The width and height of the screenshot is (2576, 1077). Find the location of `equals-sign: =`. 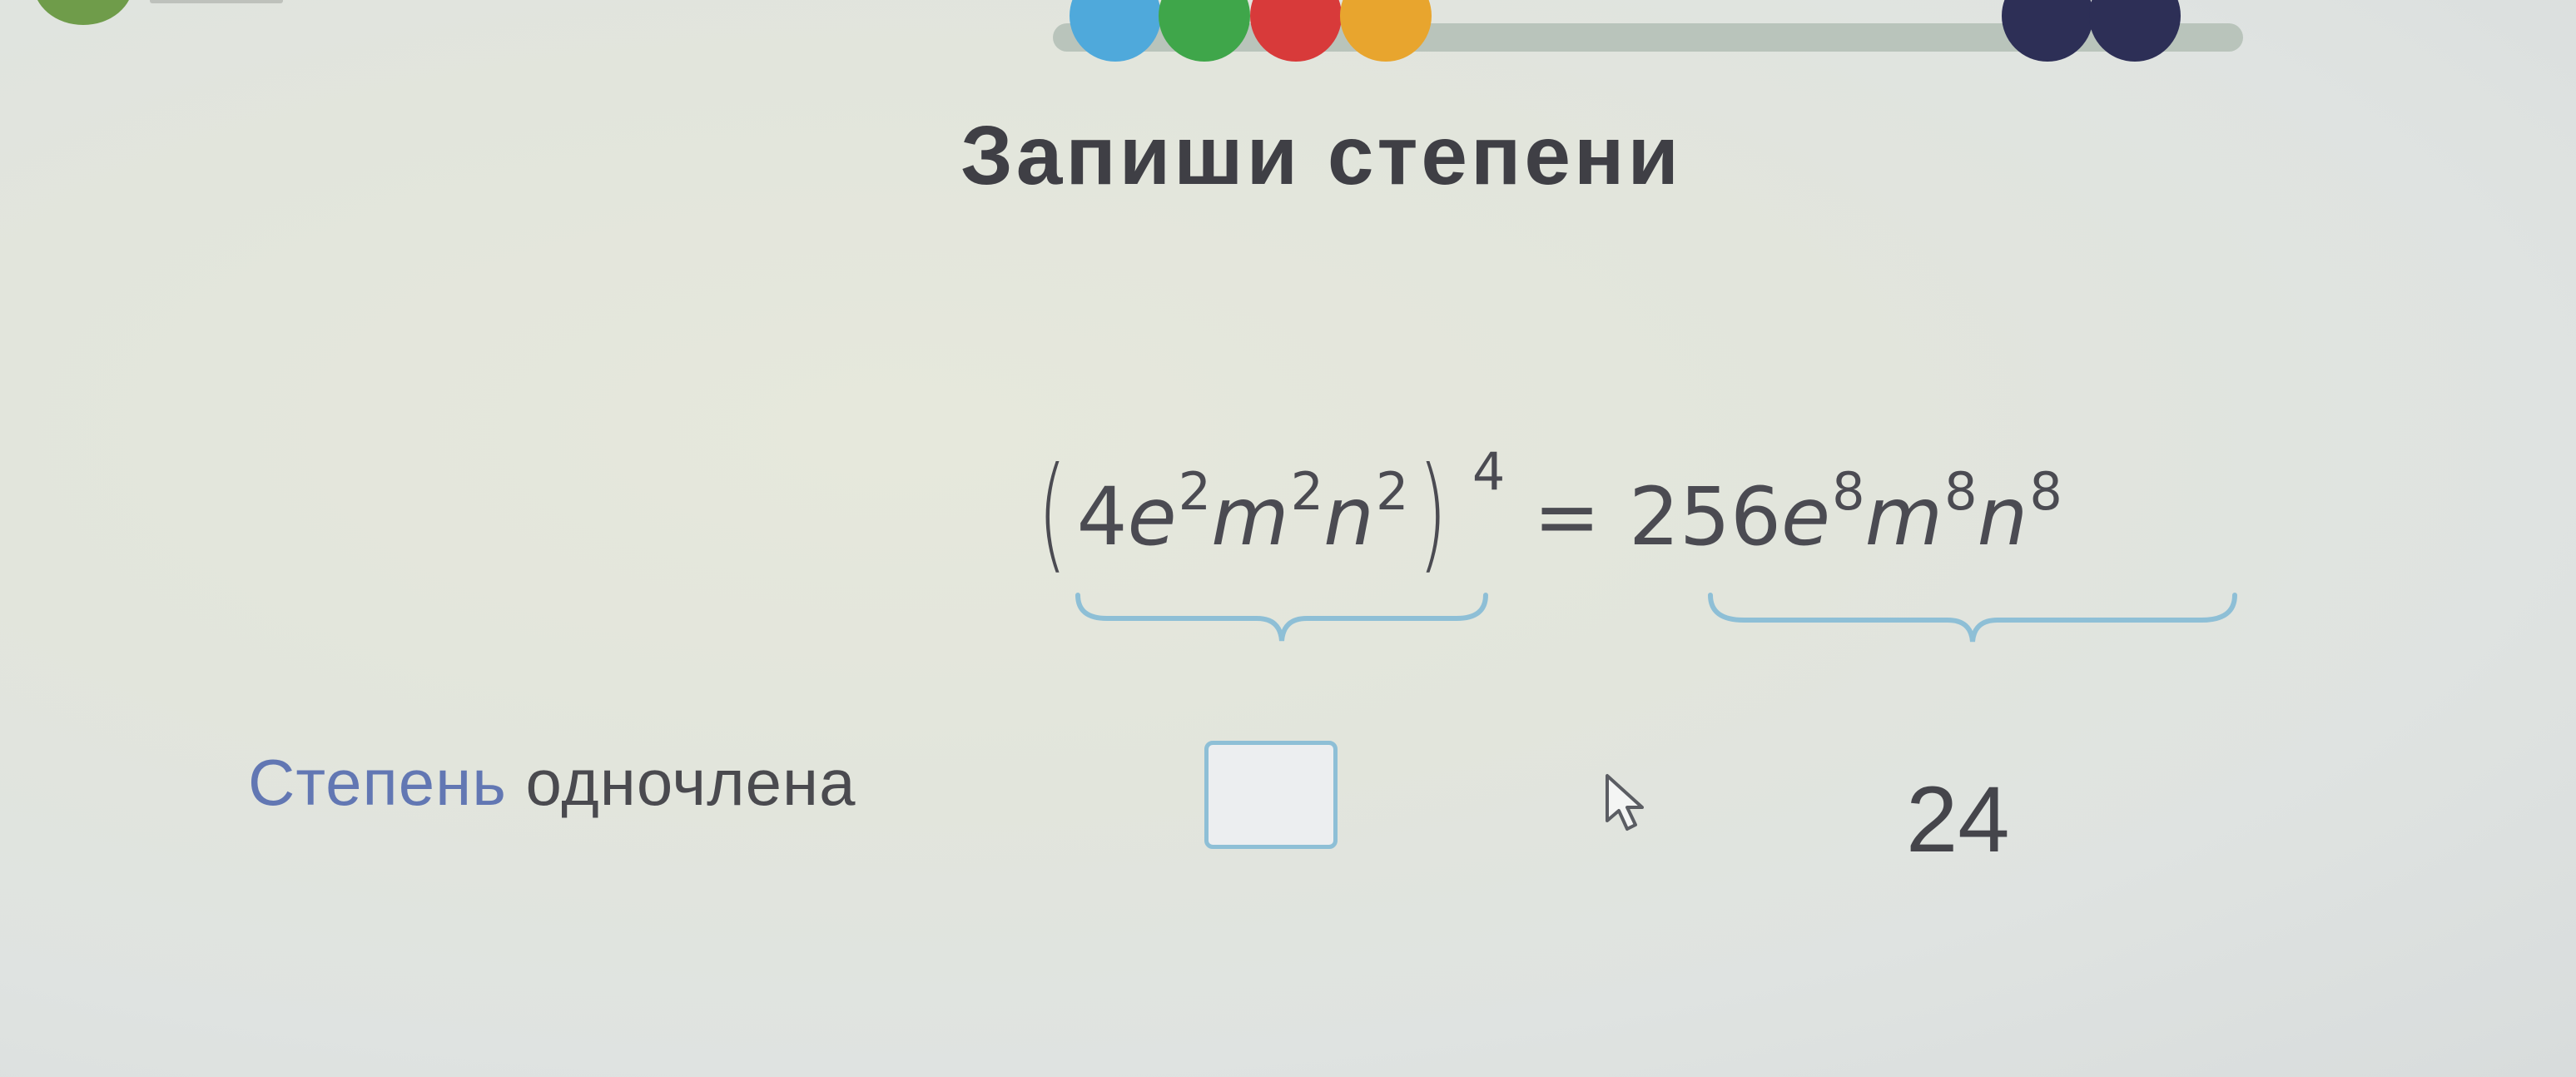

equals-sign: = is located at coordinates (1567, 516).